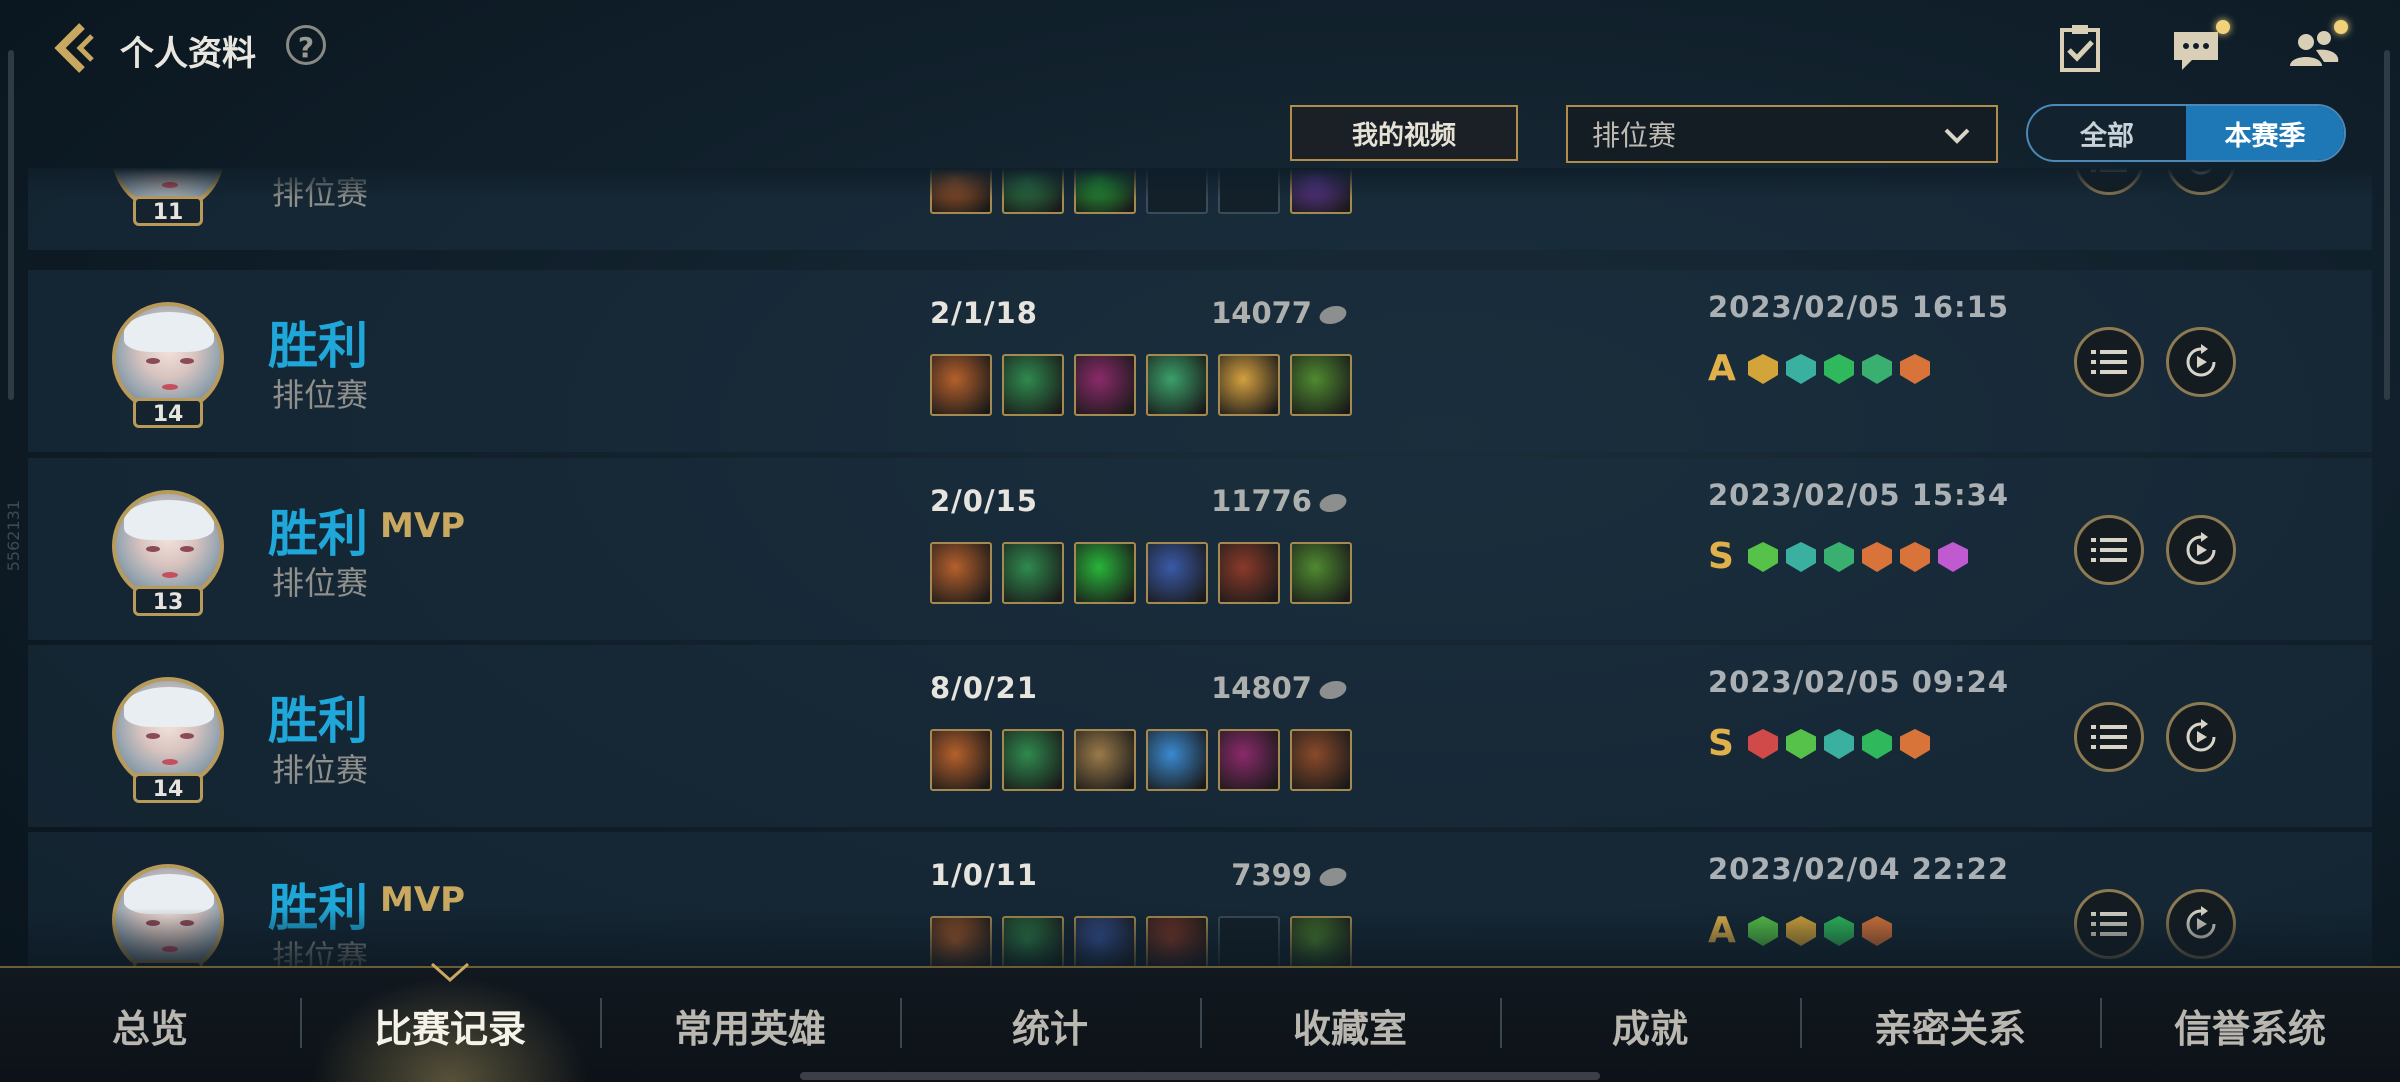 Image resolution: width=2400 pixels, height=1082 pixels. I want to click on right-scroll-indicator, so click(2387, 225).